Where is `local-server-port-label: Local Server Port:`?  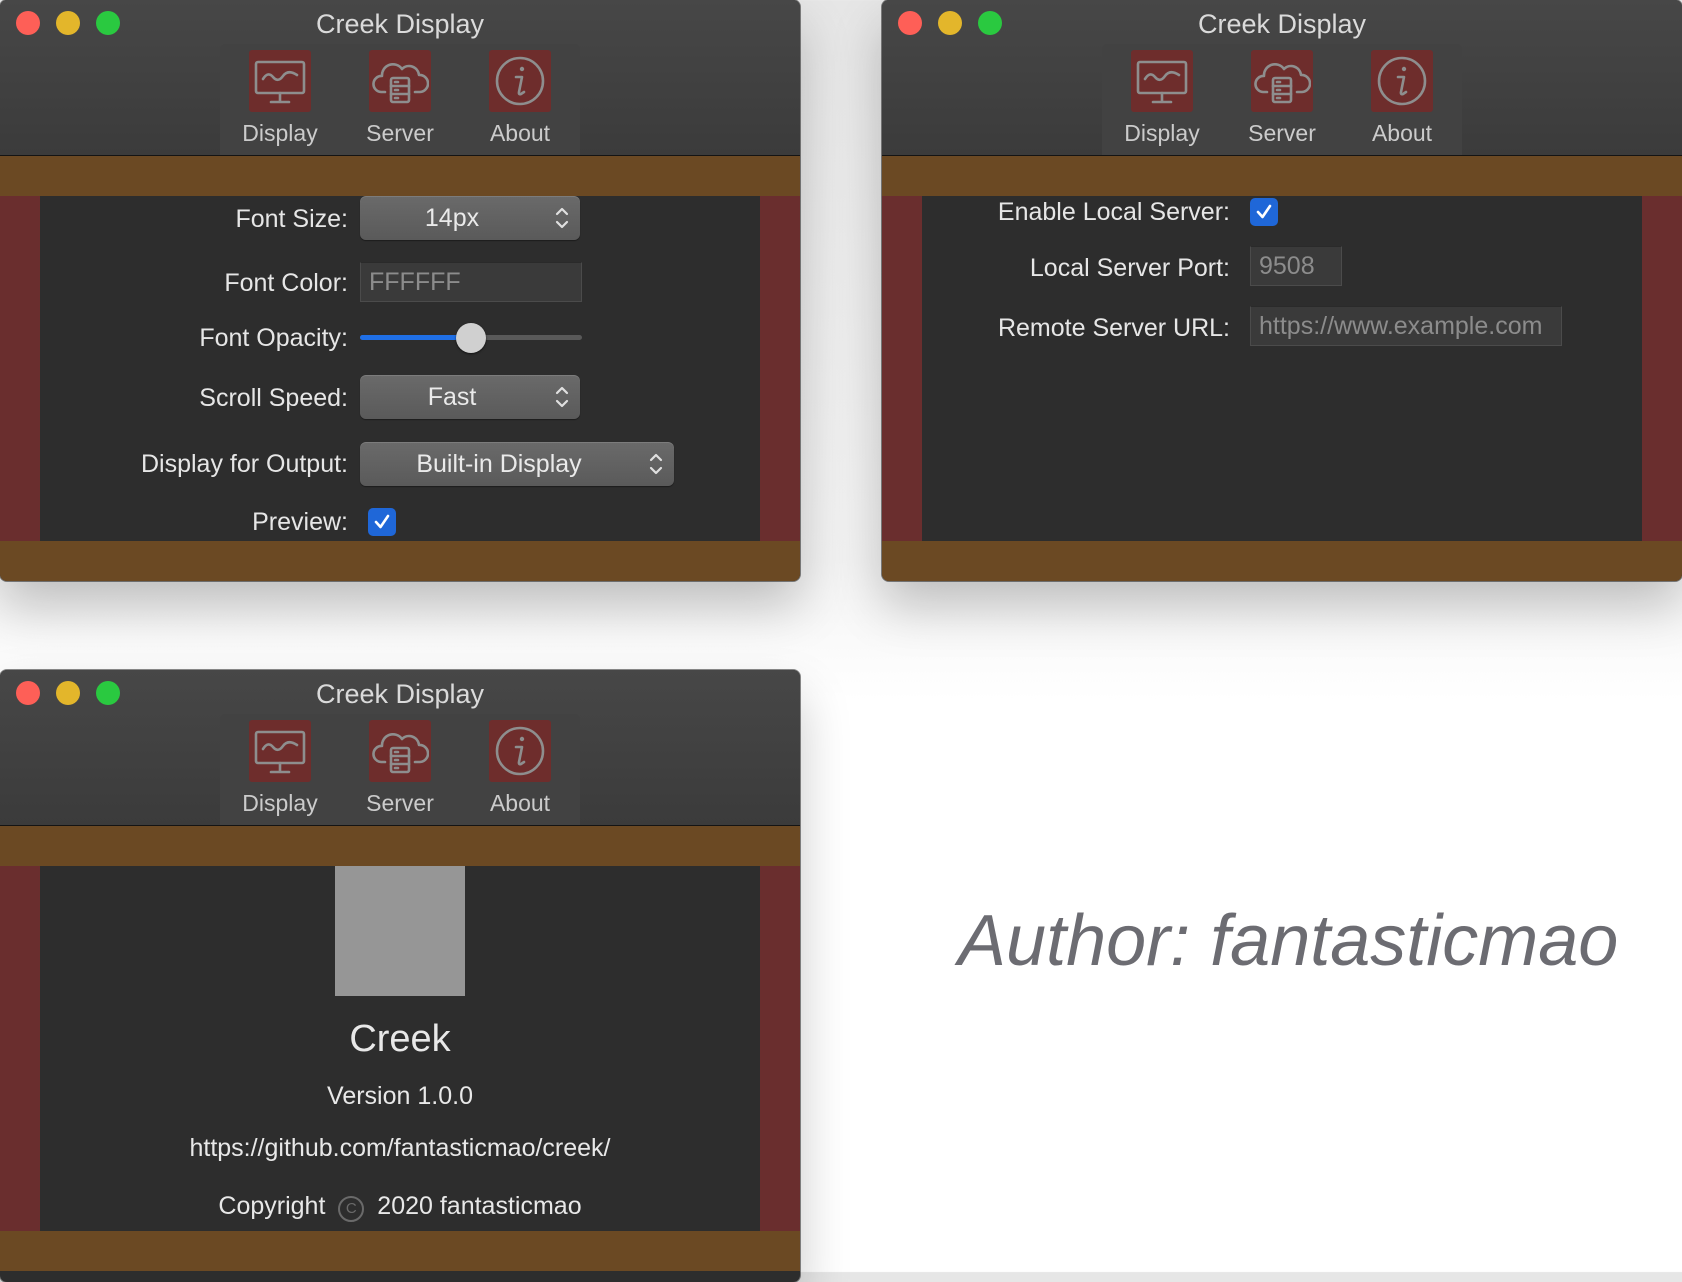 local-server-port-label: Local Server Port: is located at coordinates (1129, 268).